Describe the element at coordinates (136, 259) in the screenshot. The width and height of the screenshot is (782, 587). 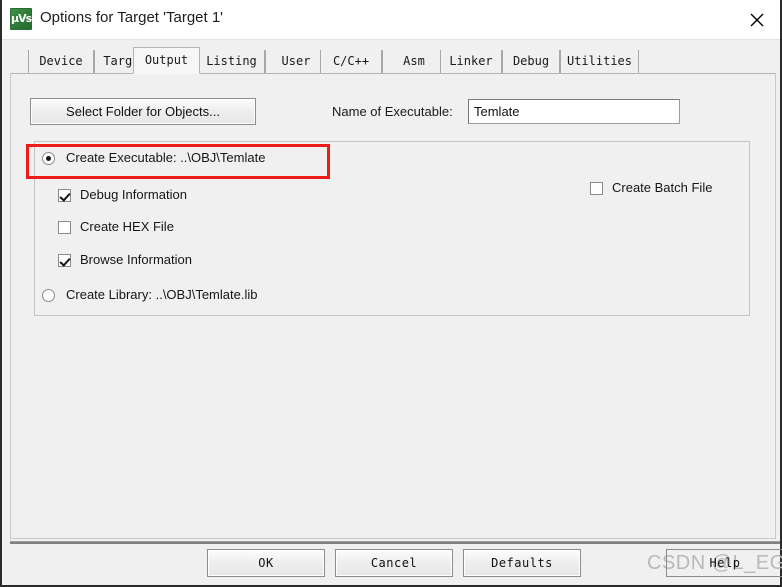
I see `browse-information-label: Browse Information` at that location.